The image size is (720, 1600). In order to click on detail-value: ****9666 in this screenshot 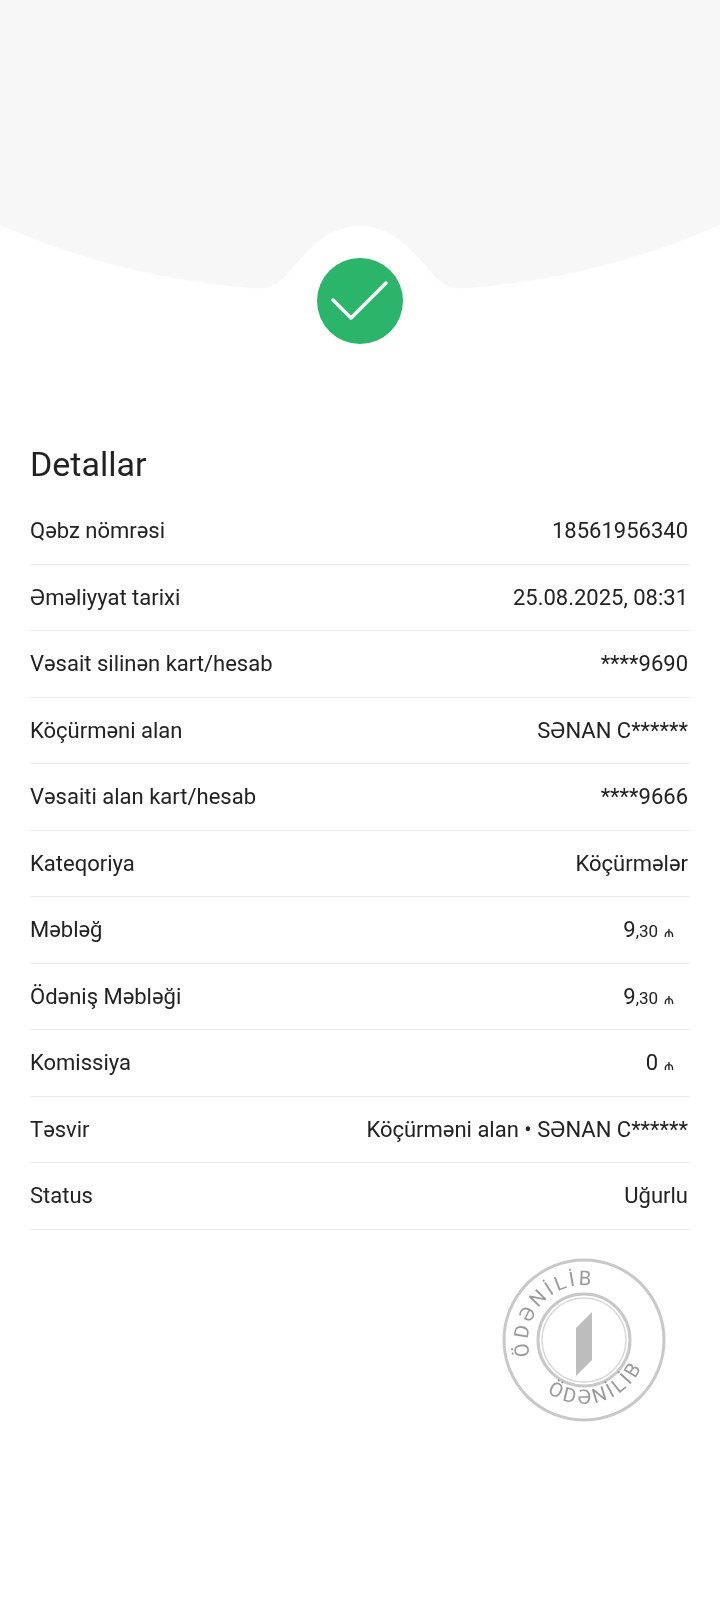, I will do `click(644, 797)`.